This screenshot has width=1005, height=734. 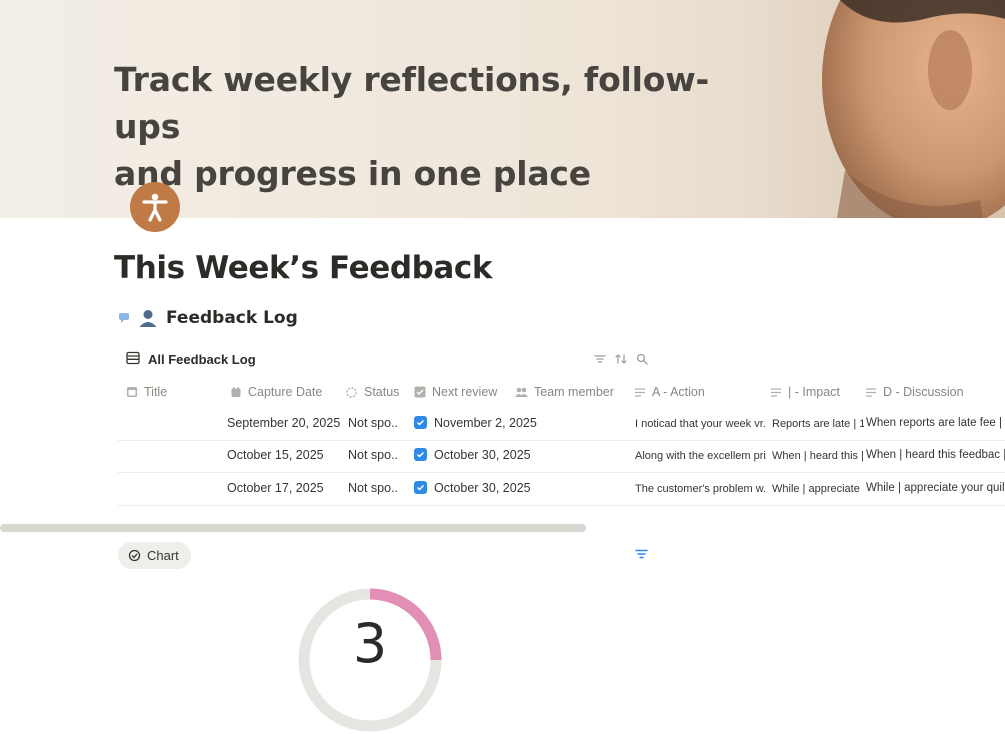 I want to click on checkbox-icon, so click(x=420, y=392).